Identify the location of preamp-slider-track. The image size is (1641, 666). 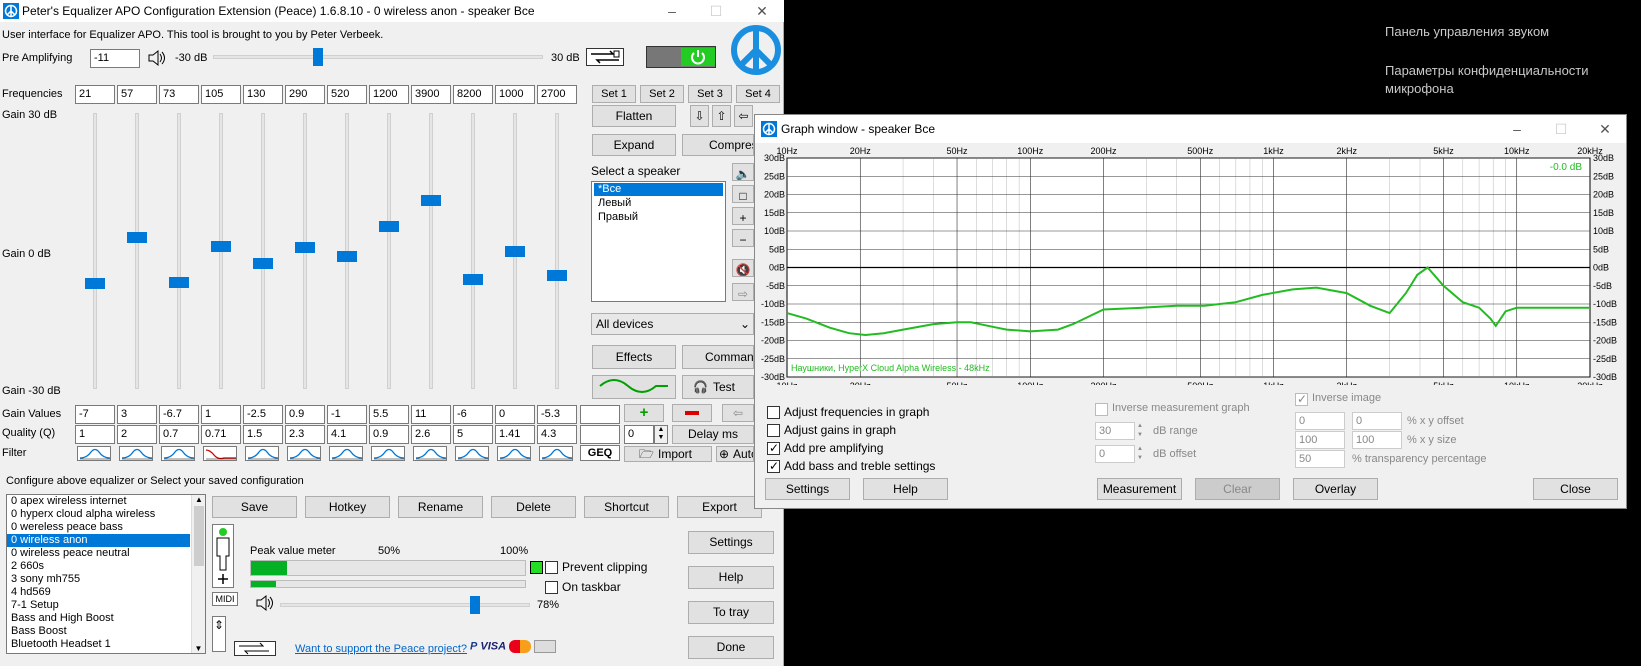
(378, 57).